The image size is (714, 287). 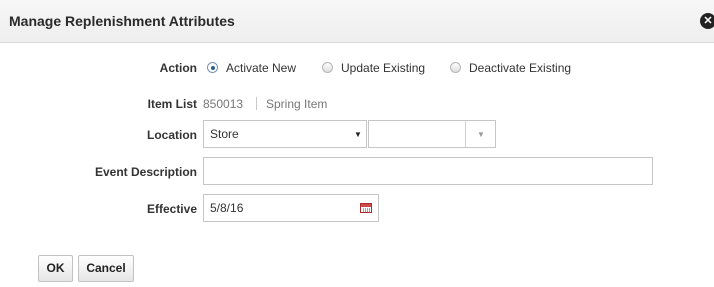 What do you see at coordinates (55, 268) in the screenshot?
I see `ok-button: OK` at bounding box center [55, 268].